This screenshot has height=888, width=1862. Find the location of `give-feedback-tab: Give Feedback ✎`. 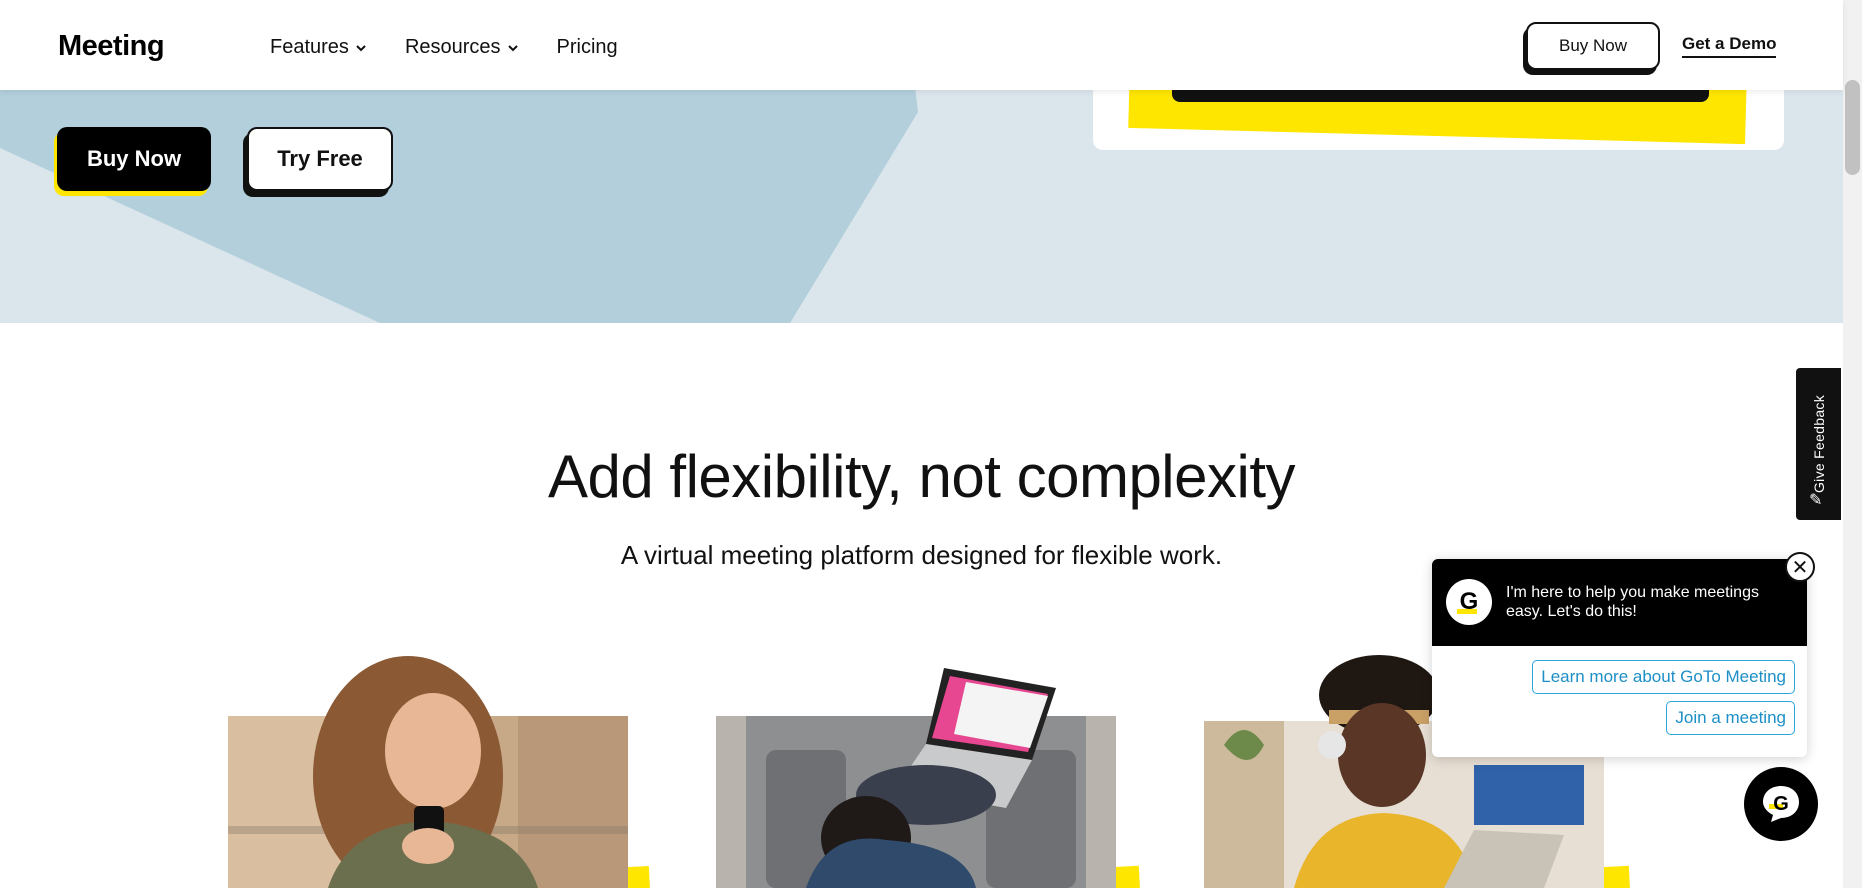

give-feedback-tab: Give Feedback ✎ is located at coordinates (1818, 444).